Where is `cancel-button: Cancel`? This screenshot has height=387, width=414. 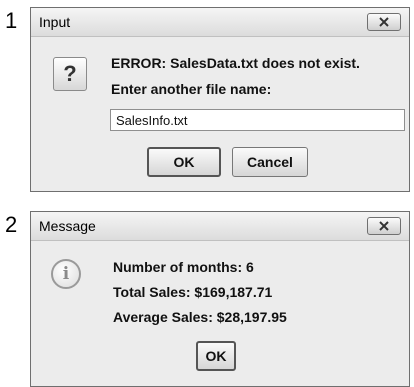 cancel-button: Cancel is located at coordinates (270, 162).